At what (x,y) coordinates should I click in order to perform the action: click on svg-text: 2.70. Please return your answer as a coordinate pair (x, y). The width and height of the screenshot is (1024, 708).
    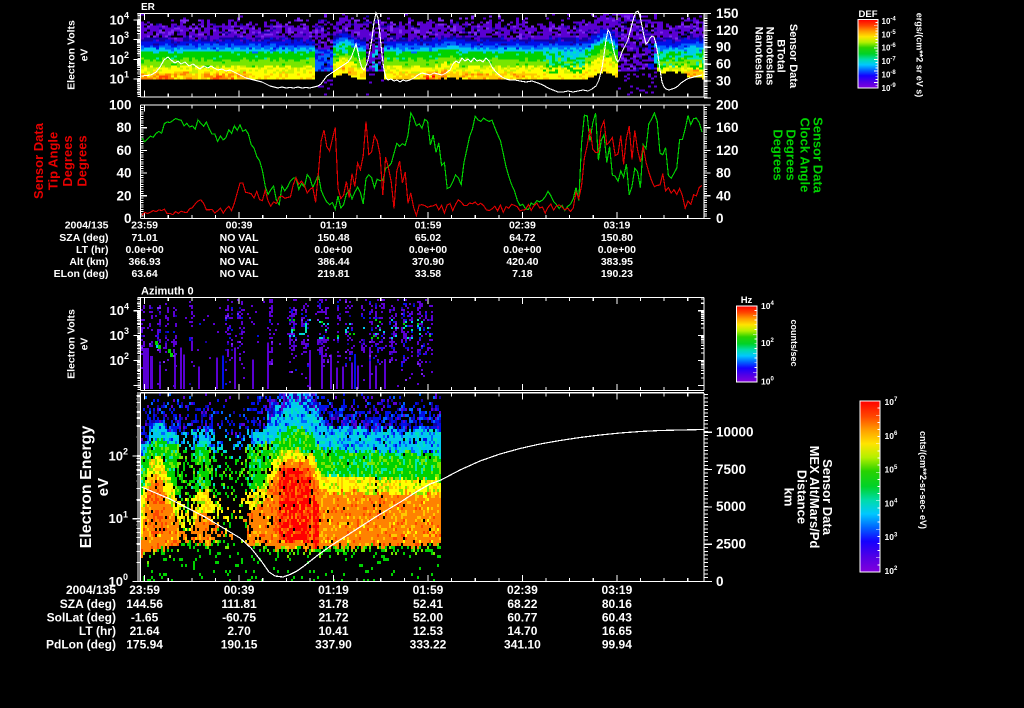
    Looking at the image, I should click on (239, 631).